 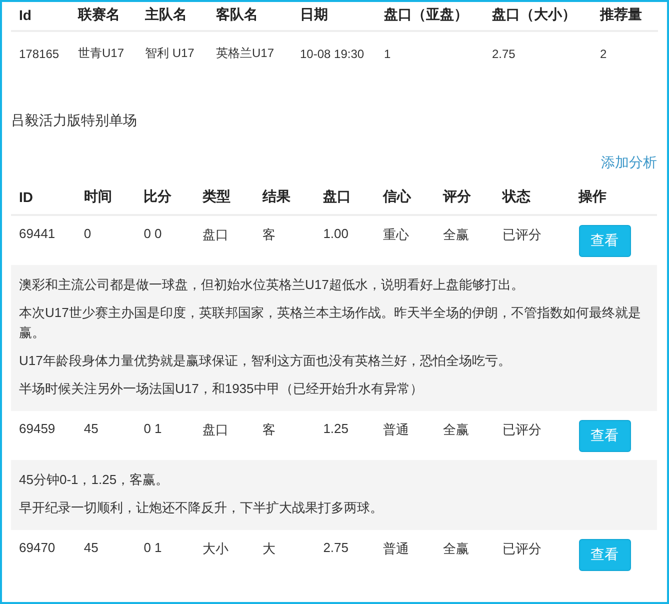 What do you see at coordinates (613, 197) in the screenshot?
I see `column-header: 操作` at bounding box center [613, 197].